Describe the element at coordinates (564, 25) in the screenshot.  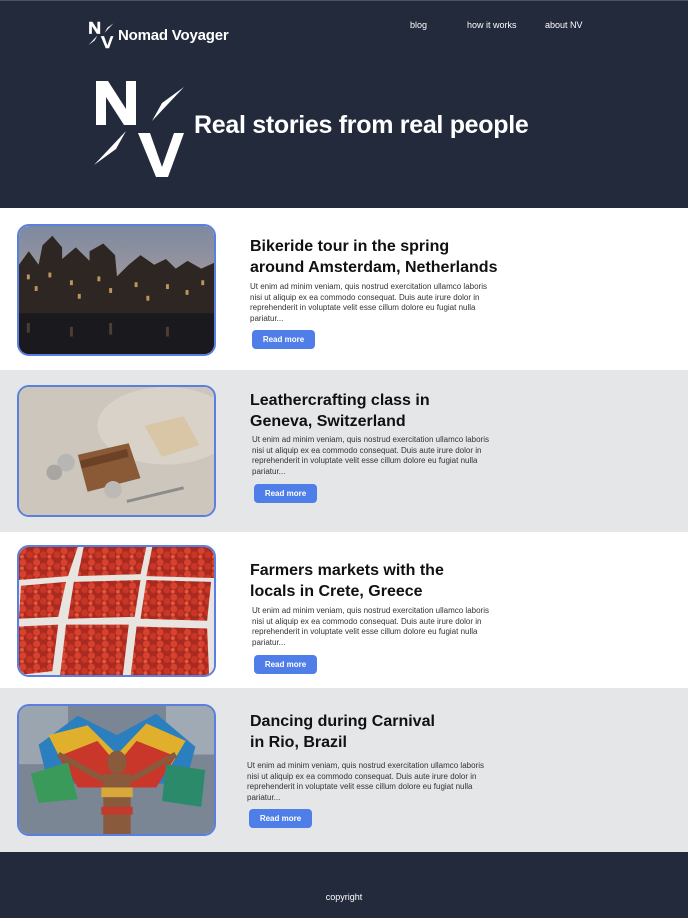
I see `nav-about: about NV` at that location.